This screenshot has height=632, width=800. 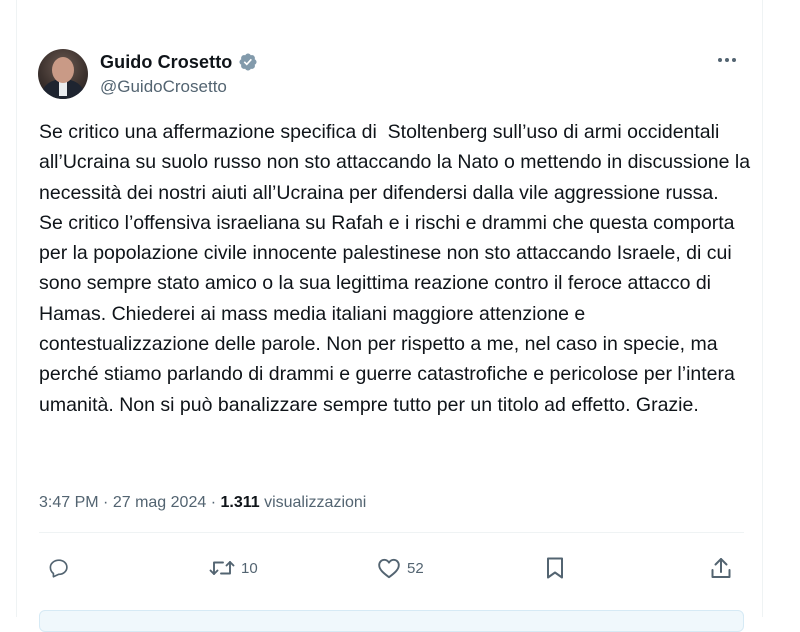 I want to click on author-display-name: Guido Crosetto, so click(x=166, y=62).